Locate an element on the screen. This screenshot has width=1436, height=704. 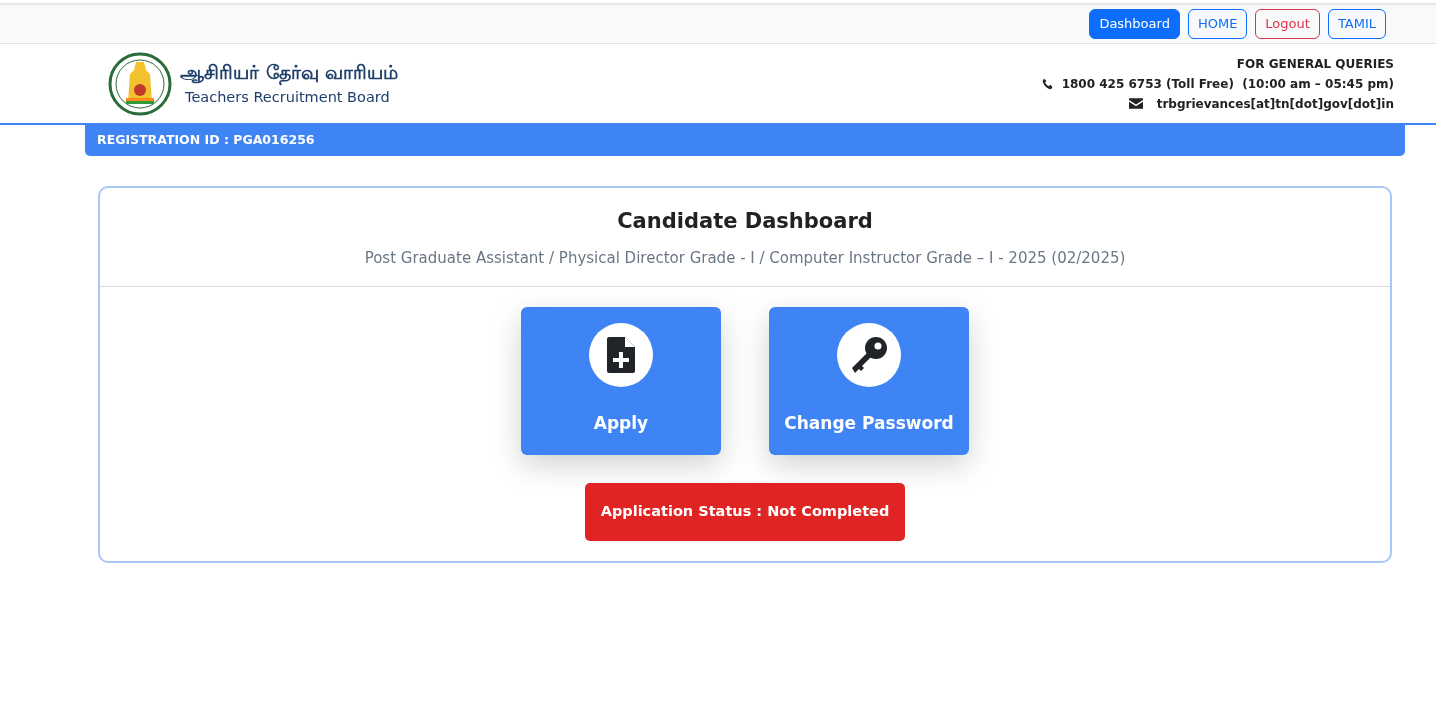
board-title-tamil: ஆசிரியர் தேர்வு வாரியம் is located at coordinates (289, 73).